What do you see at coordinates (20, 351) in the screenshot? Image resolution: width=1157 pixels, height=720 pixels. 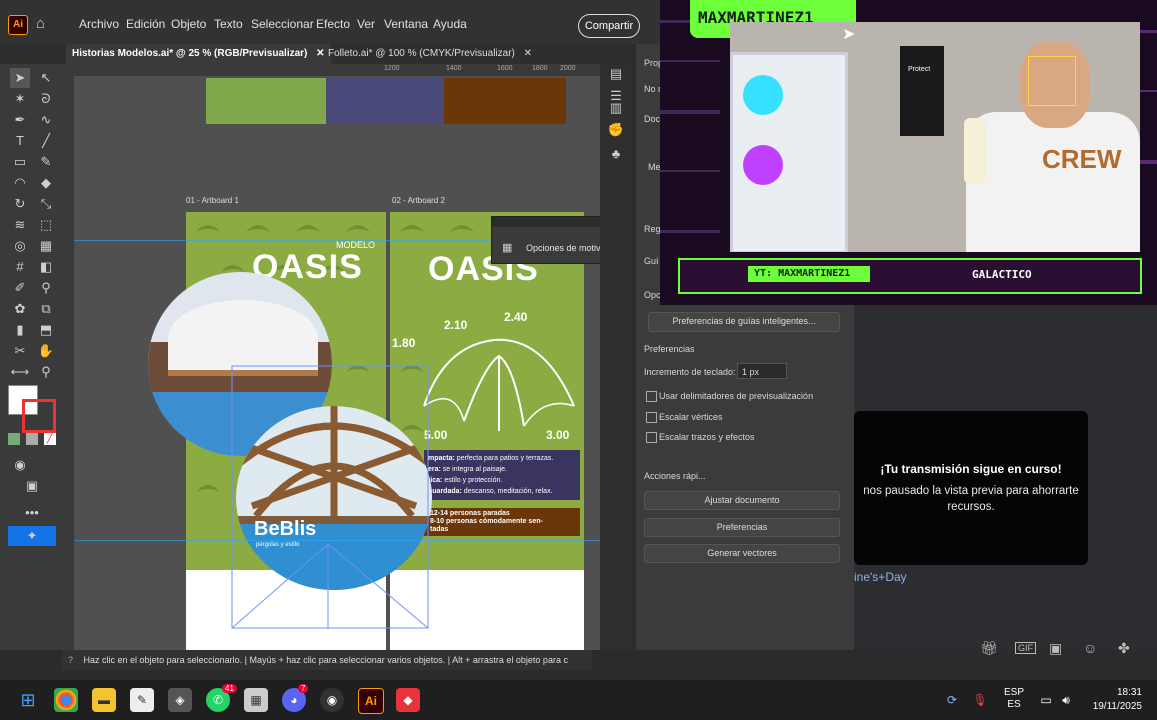 I see `scissors-icon: ✂` at bounding box center [20, 351].